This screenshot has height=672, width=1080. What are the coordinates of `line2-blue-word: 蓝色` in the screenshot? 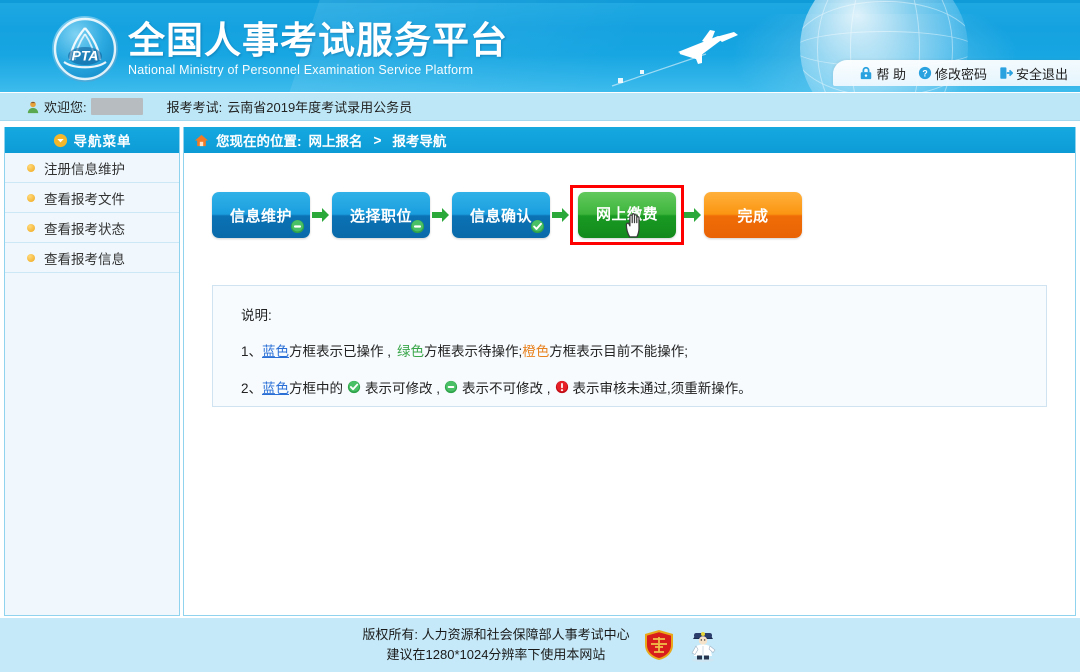 It's located at (276, 388).